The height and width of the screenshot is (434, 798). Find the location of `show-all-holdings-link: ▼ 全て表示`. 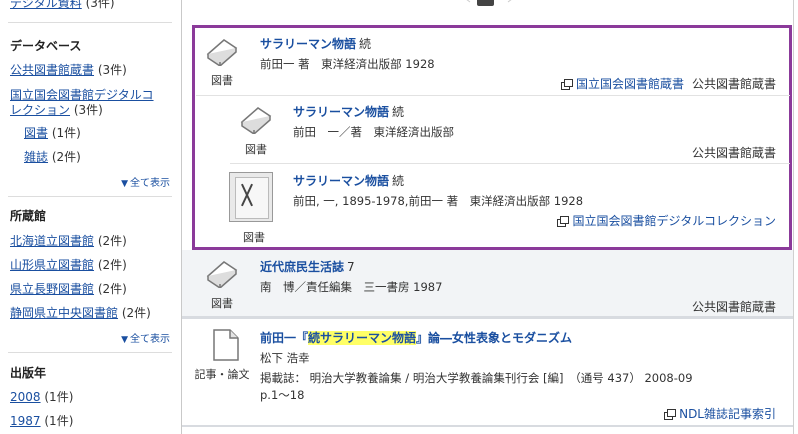

show-all-holdings-link: ▼ 全て表示 is located at coordinates (145, 337).